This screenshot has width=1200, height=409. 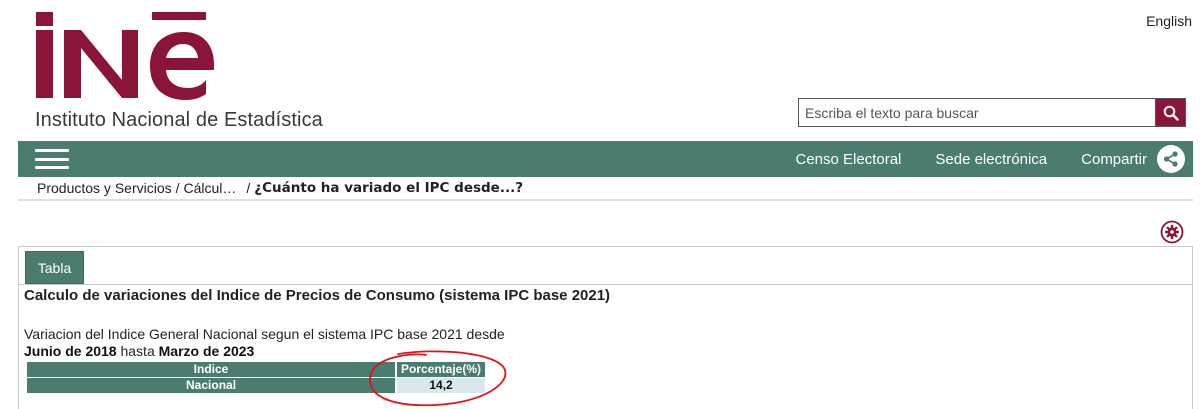 I want to click on breadcrumb-current: ¿Cuánto ha variado el IPC desde...?, so click(x=389, y=188).